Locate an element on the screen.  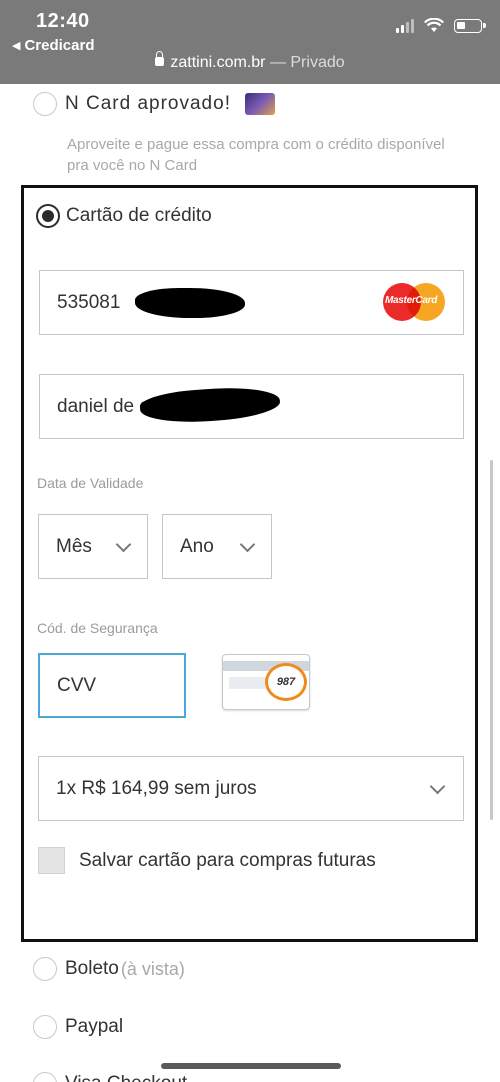
card-number-value: 535081 is located at coordinates (89, 302).